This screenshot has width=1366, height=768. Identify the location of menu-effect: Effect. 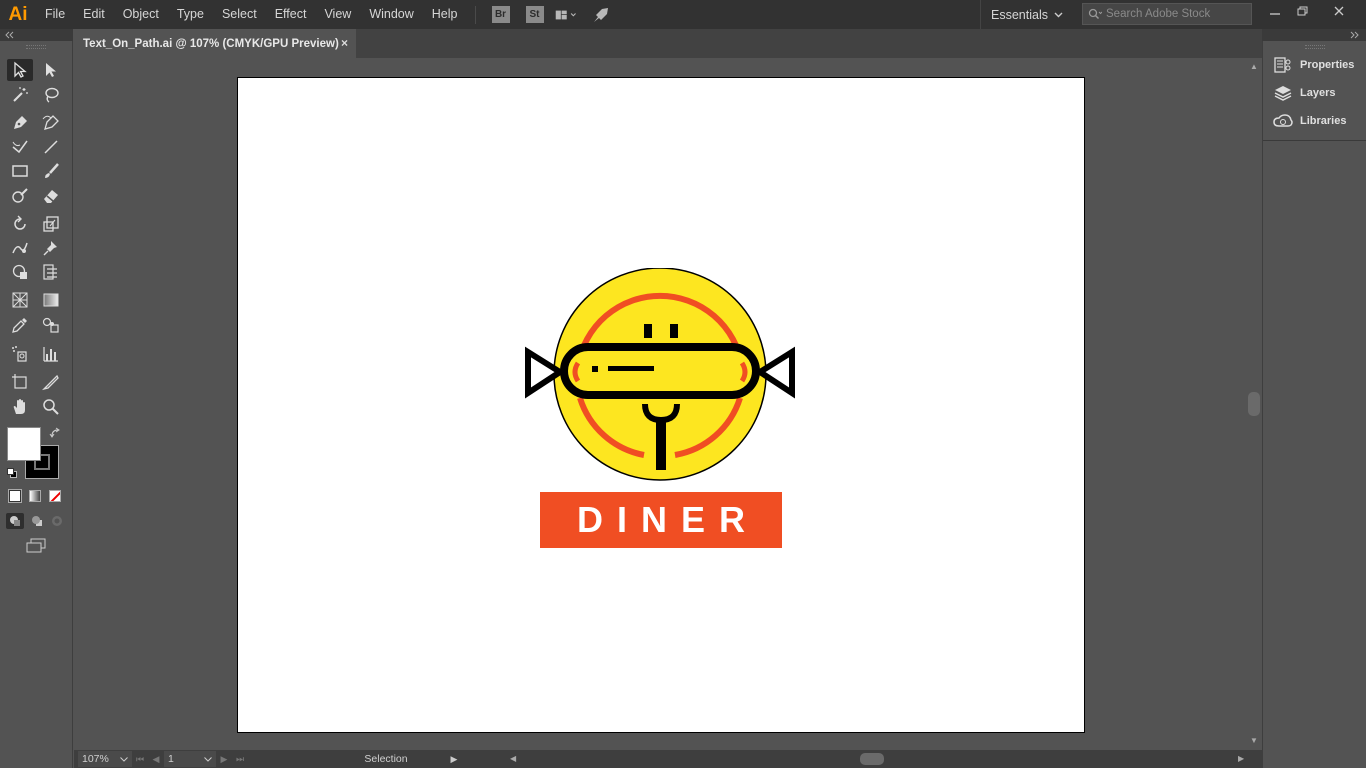
(291, 14).